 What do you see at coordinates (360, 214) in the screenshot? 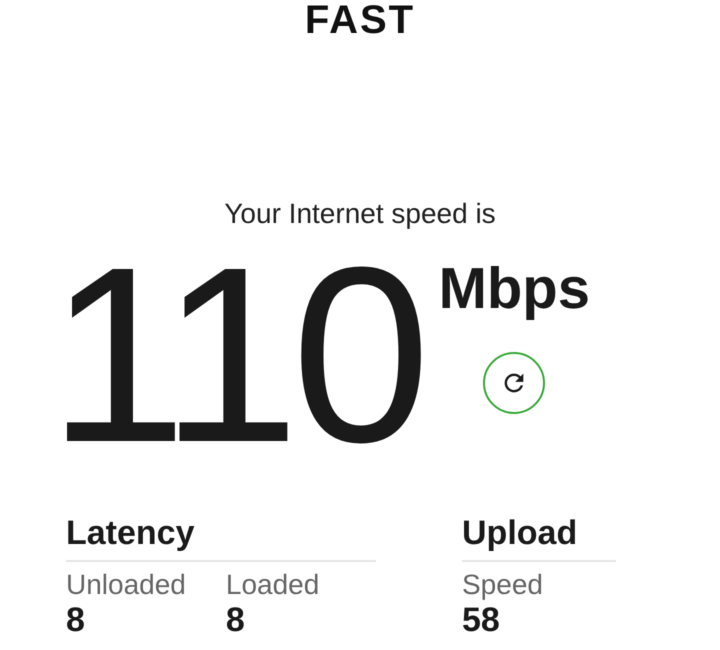
I see `speed-caption: Your Internet speed is` at bounding box center [360, 214].